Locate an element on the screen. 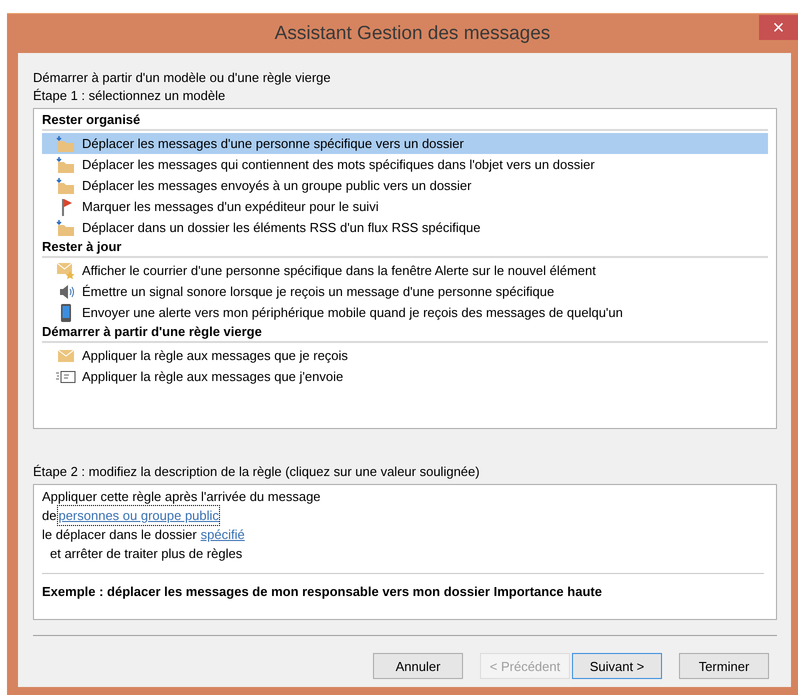 The height and width of the screenshot is (695, 798). mail-star-icon is located at coordinates (66, 271).